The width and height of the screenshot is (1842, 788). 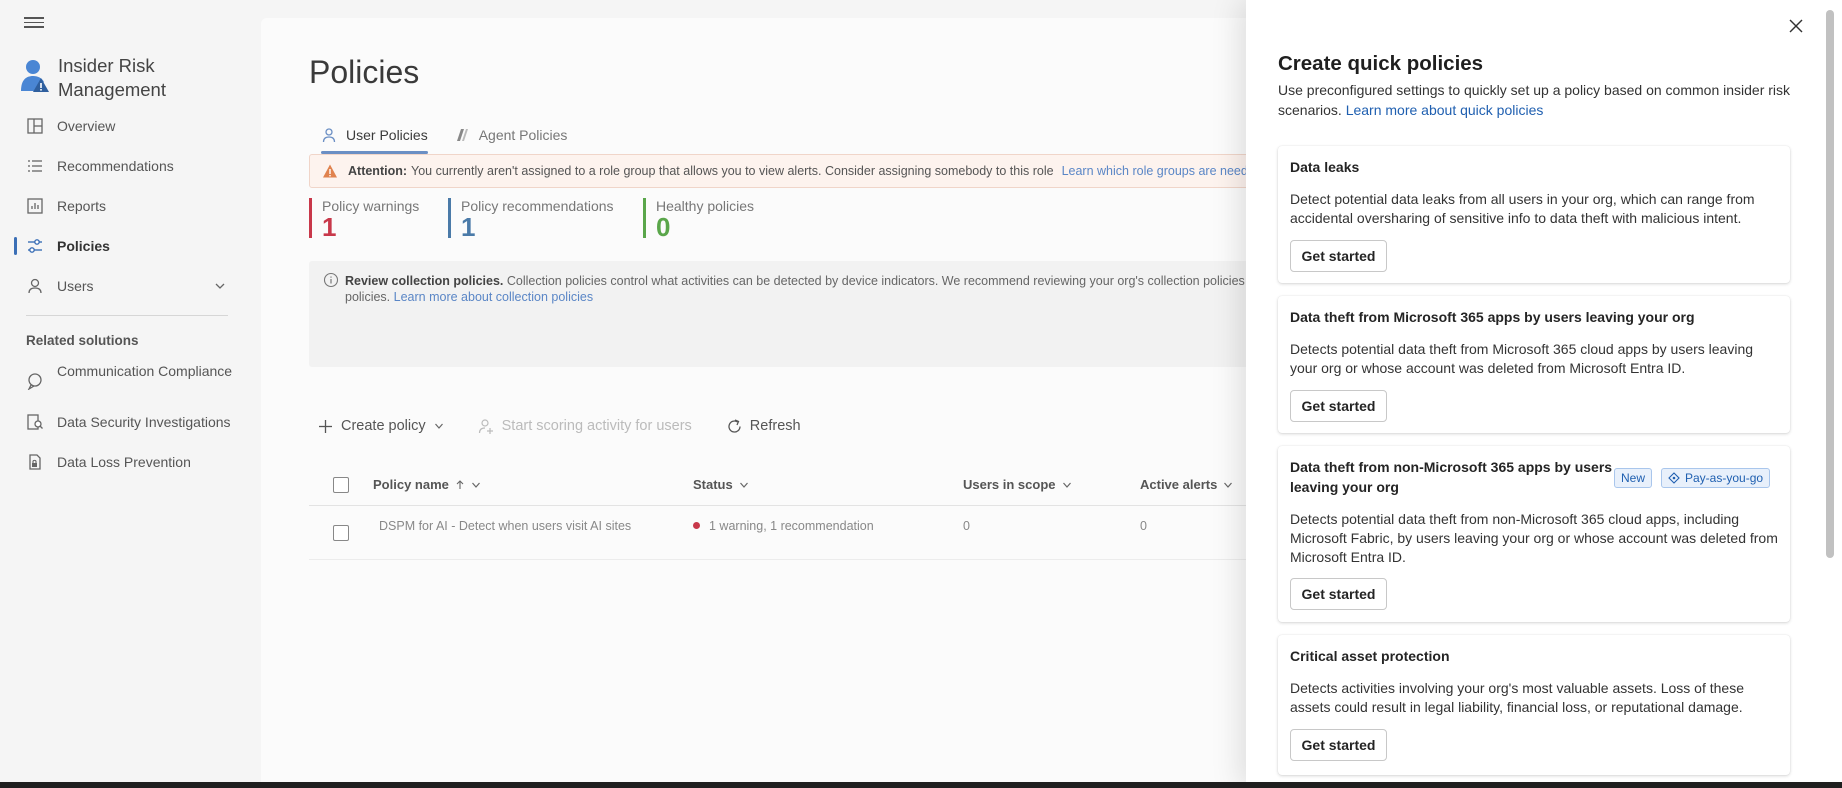 What do you see at coordinates (35, 206) in the screenshot?
I see `chart-icon` at bounding box center [35, 206].